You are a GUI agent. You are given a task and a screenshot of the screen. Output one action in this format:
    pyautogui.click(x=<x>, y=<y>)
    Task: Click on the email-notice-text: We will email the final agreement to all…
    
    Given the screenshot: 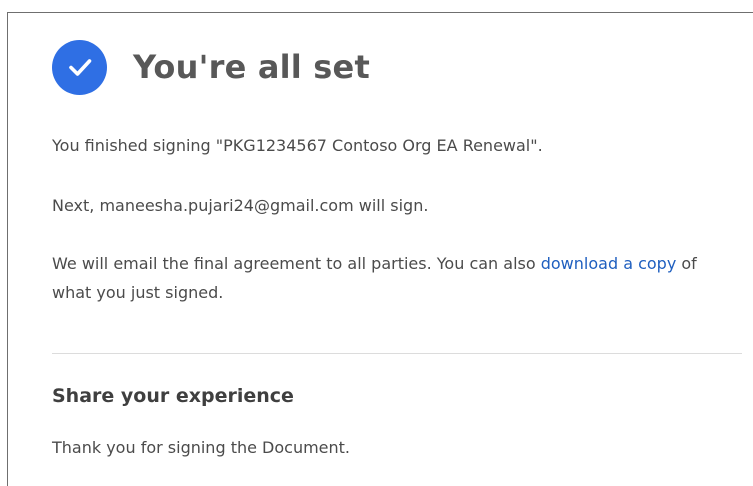 What is the action you would take?
    pyautogui.click(x=296, y=263)
    